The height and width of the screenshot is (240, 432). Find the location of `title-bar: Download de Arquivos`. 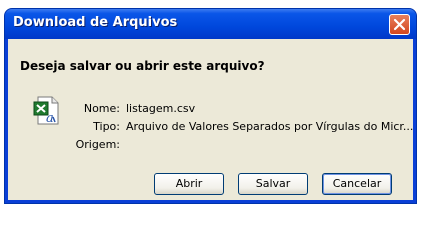

title-bar: Download de Arquivos is located at coordinates (210, 24).